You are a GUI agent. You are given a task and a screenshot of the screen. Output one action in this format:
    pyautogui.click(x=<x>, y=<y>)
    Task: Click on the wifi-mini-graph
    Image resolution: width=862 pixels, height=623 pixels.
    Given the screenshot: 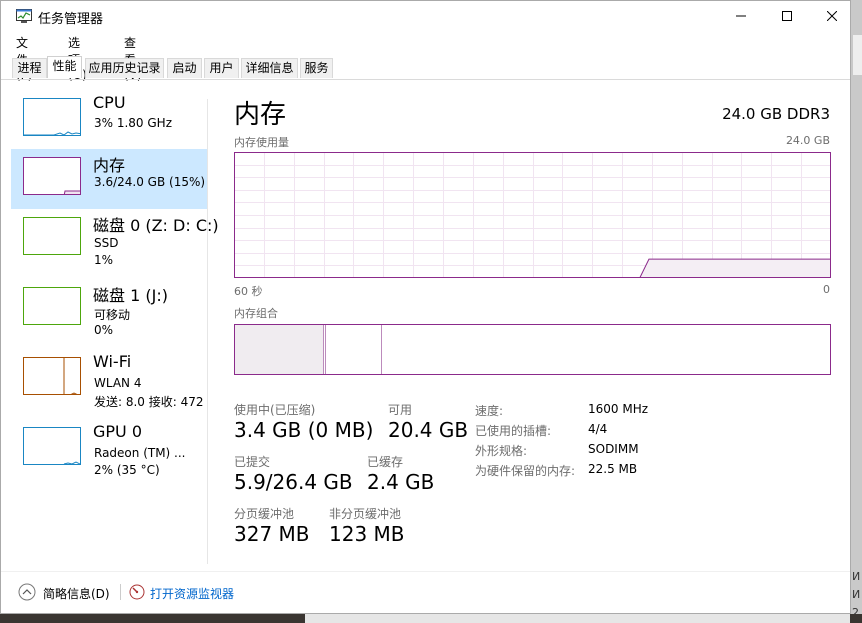 What is the action you would take?
    pyautogui.click(x=70, y=376)
    